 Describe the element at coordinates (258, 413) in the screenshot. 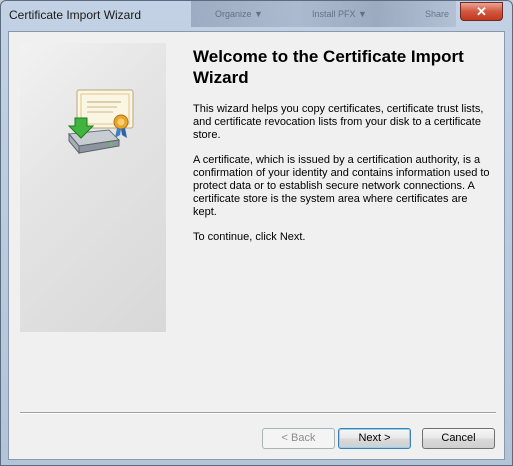

I see `button-divider` at that location.